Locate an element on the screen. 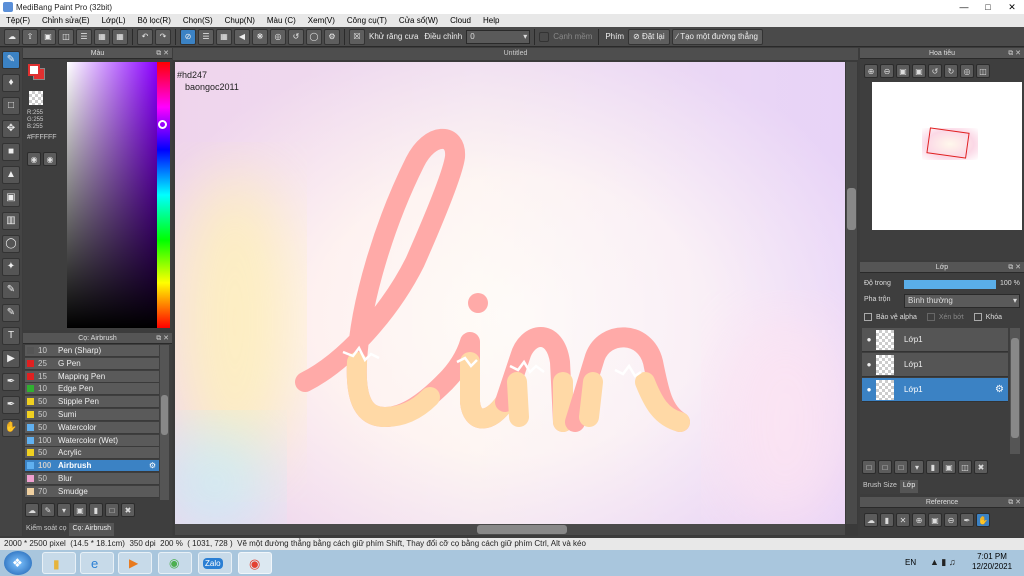 This screenshot has width=1024, height=576. reference-open-icon: ▮ is located at coordinates (887, 520).